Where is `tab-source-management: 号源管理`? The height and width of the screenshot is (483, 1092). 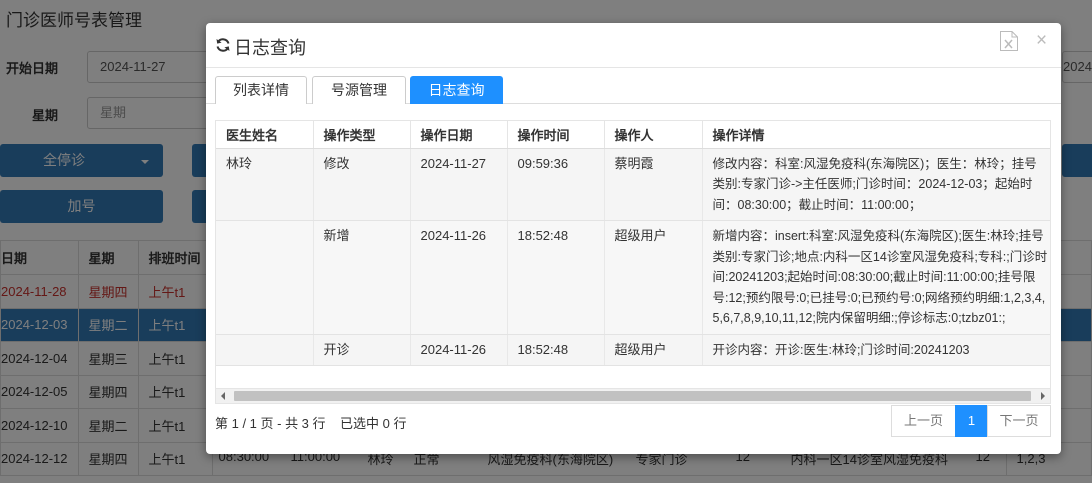 tab-source-management: 号源管理 is located at coordinates (359, 90).